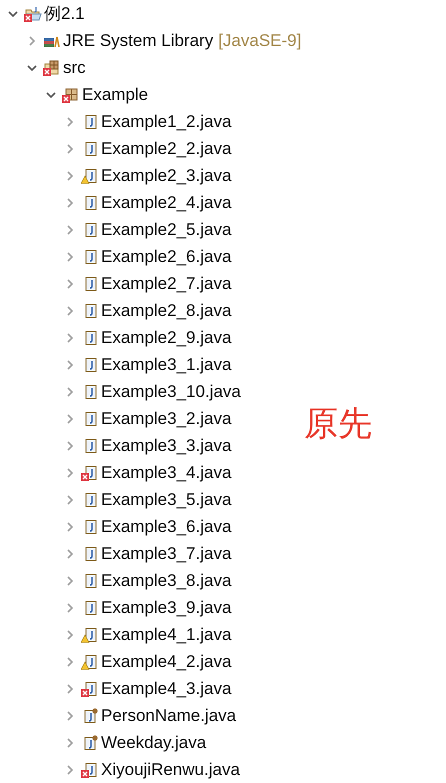  What do you see at coordinates (166, 121) in the screenshot?
I see `tree-item-label: Example1_2.java` at bounding box center [166, 121].